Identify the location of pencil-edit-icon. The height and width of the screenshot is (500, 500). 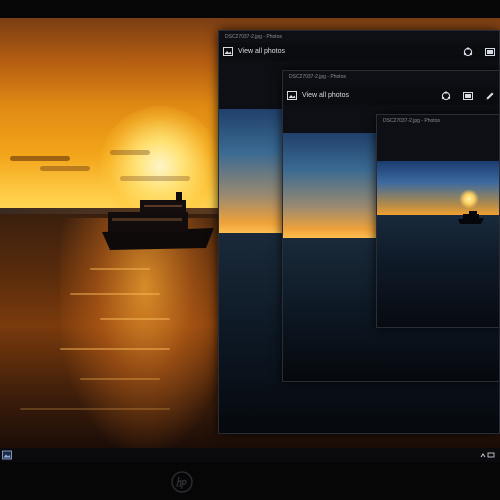
(490, 96).